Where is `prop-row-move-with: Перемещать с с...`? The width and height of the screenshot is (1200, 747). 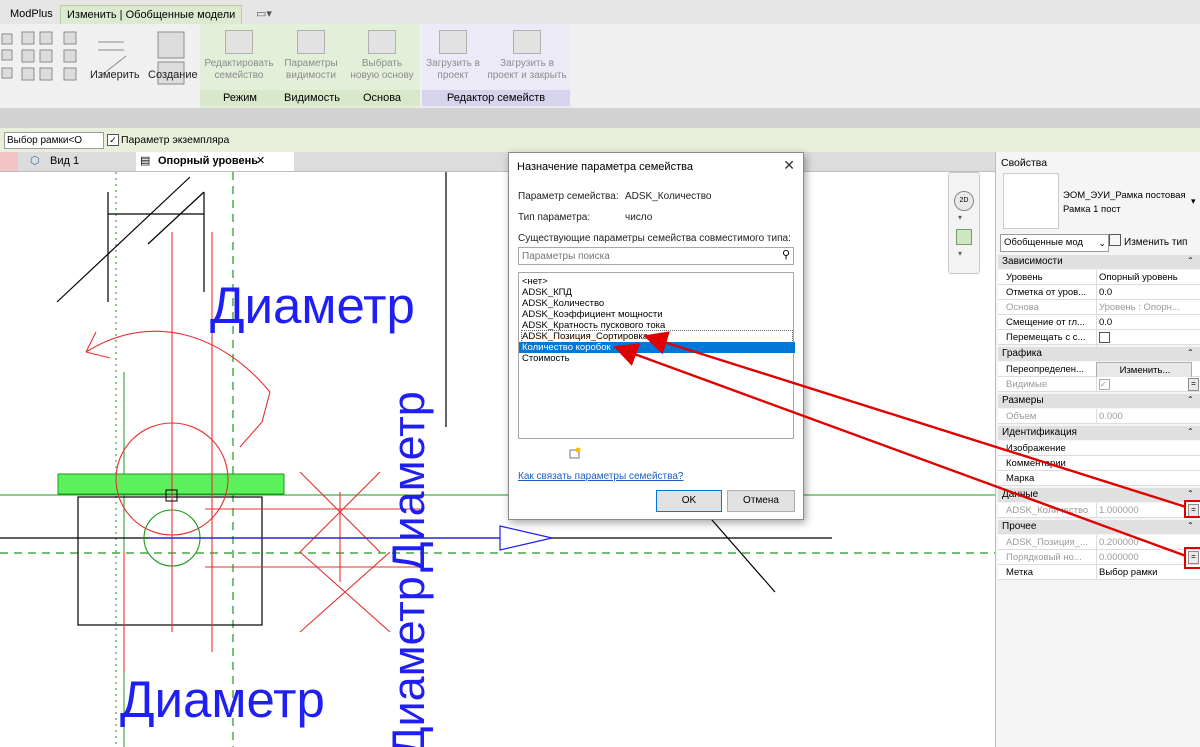 prop-row-move-with: Перемещать с с... is located at coordinates (1099, 339).